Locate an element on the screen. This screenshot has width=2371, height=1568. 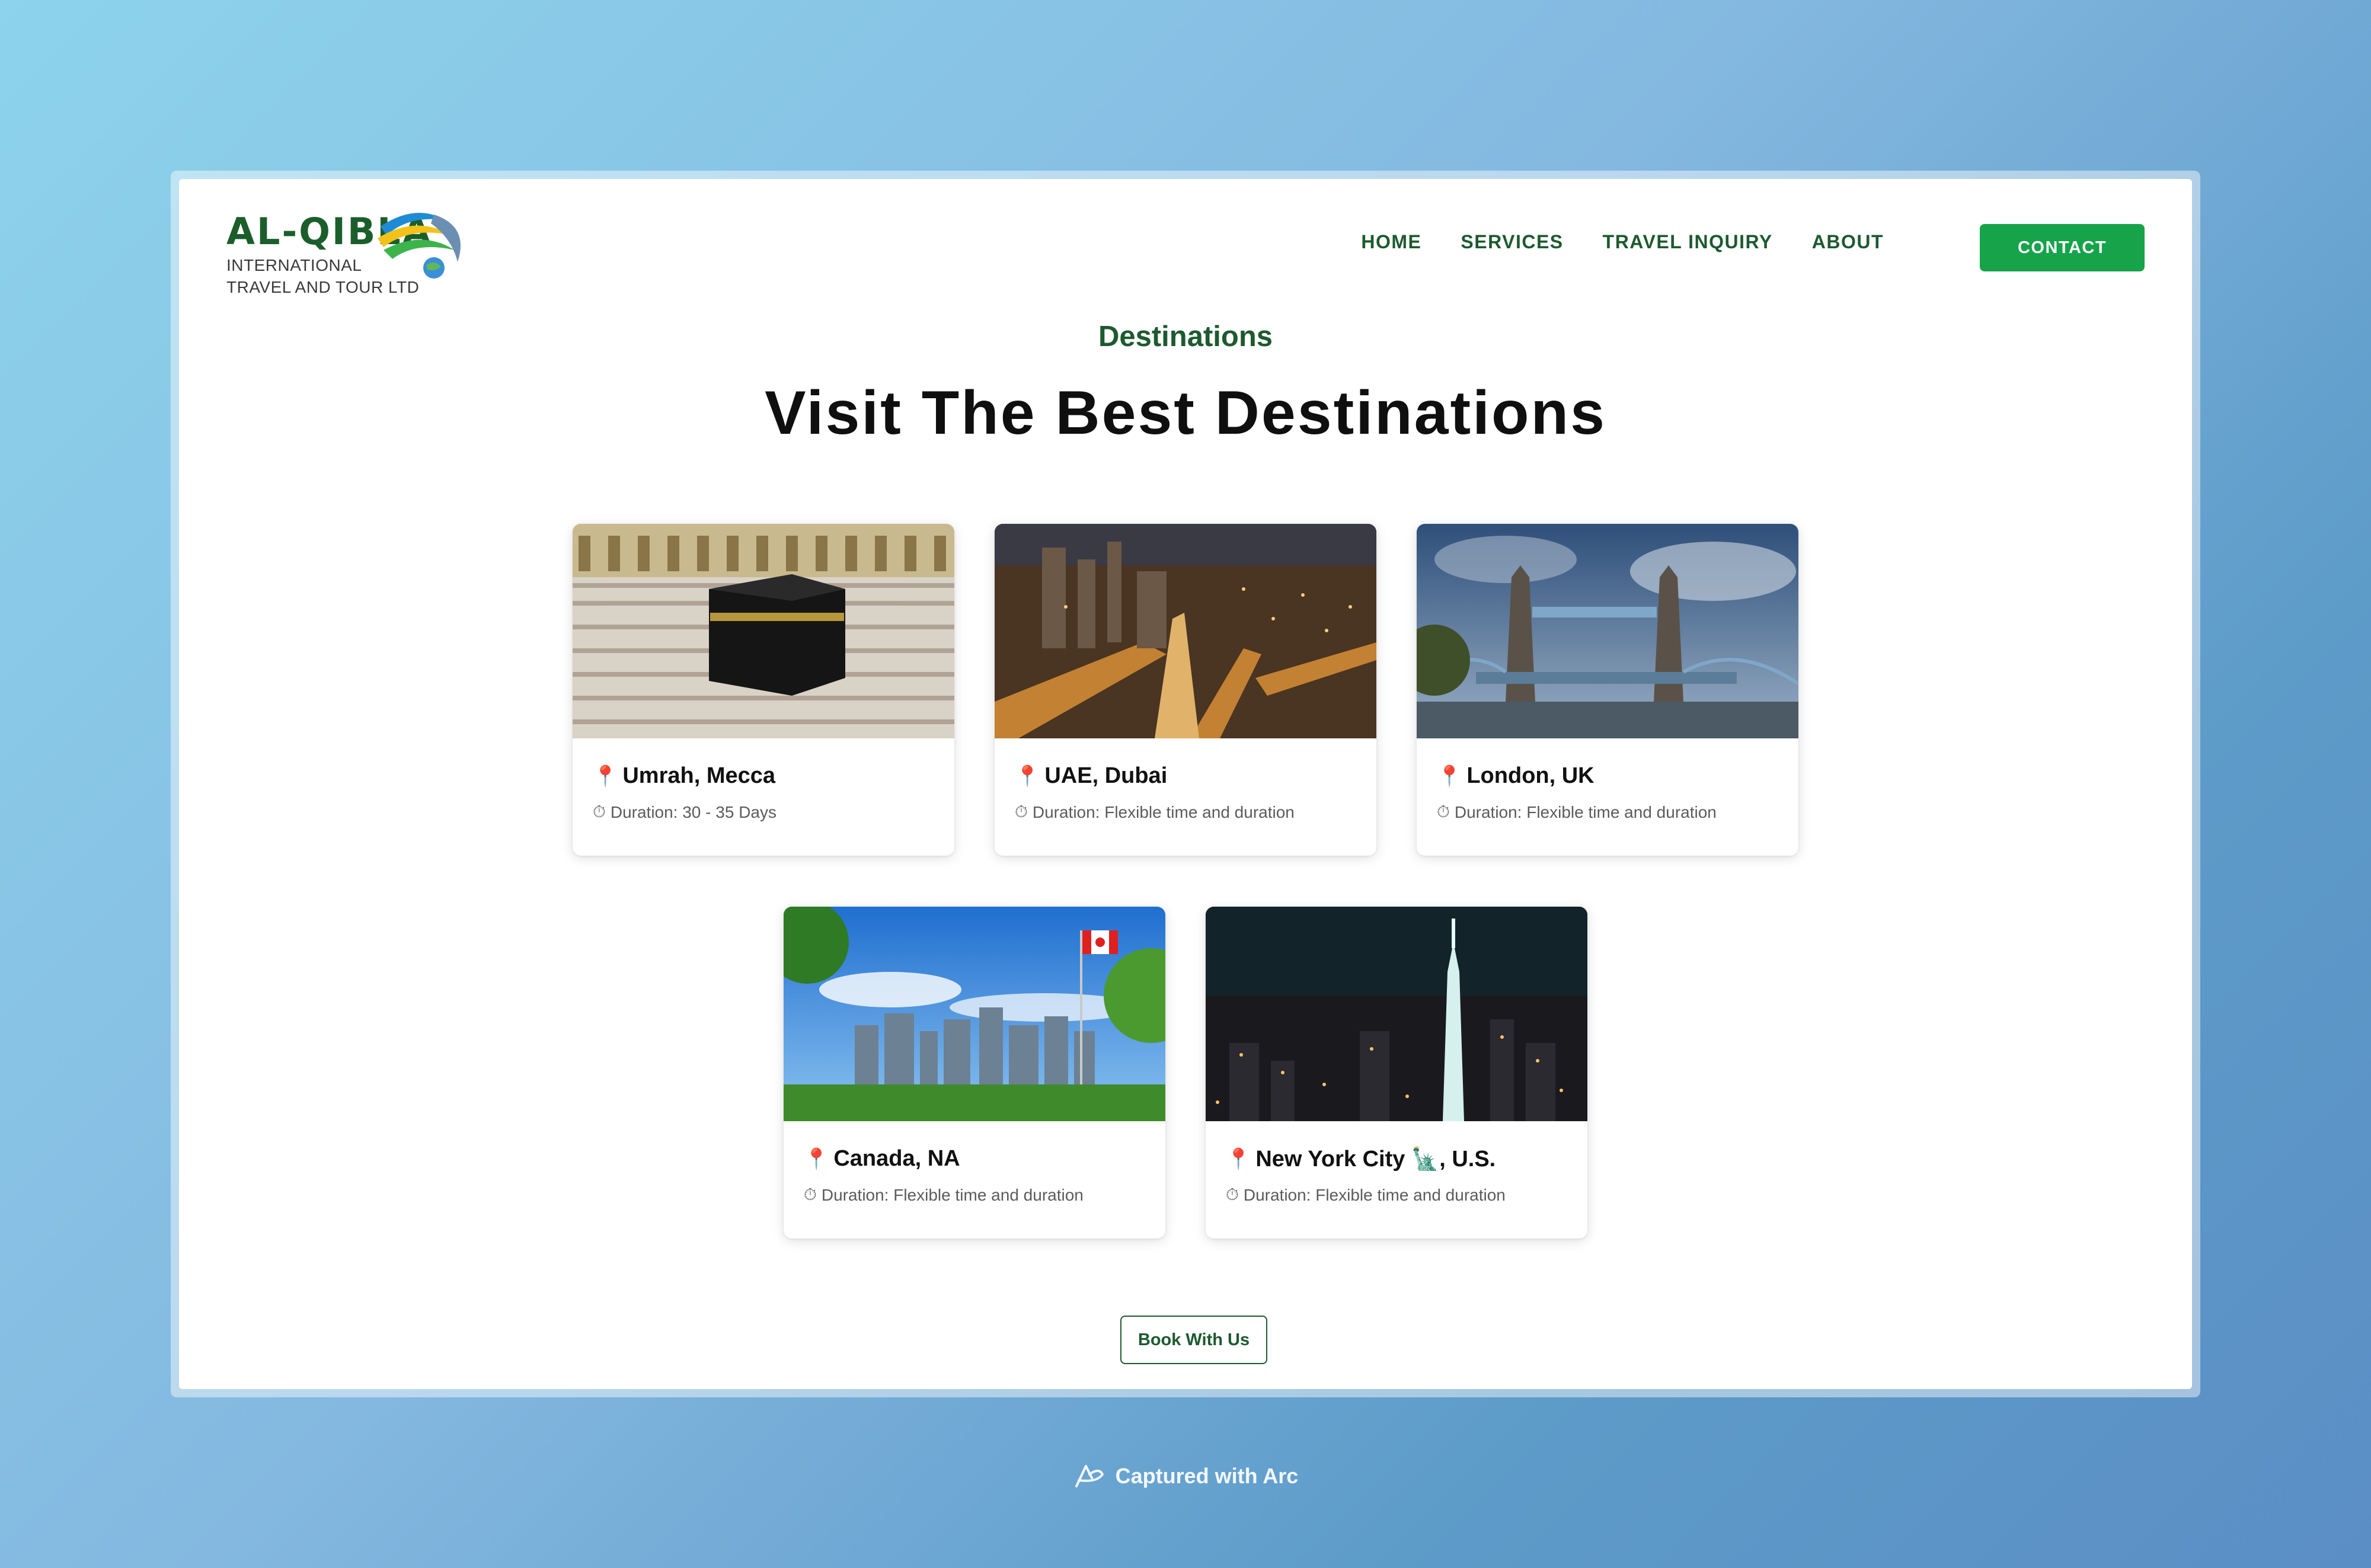
book-with-us-button: Book With Us is located at coordinates (1193, 1340).